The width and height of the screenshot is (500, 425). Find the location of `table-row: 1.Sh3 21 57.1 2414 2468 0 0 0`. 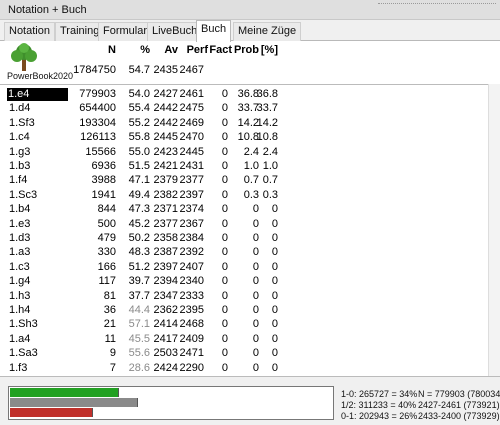

table-row: 1.Sh3 21 57.1 2414 2468 0 0 0 is located at coordinates (244, 324).